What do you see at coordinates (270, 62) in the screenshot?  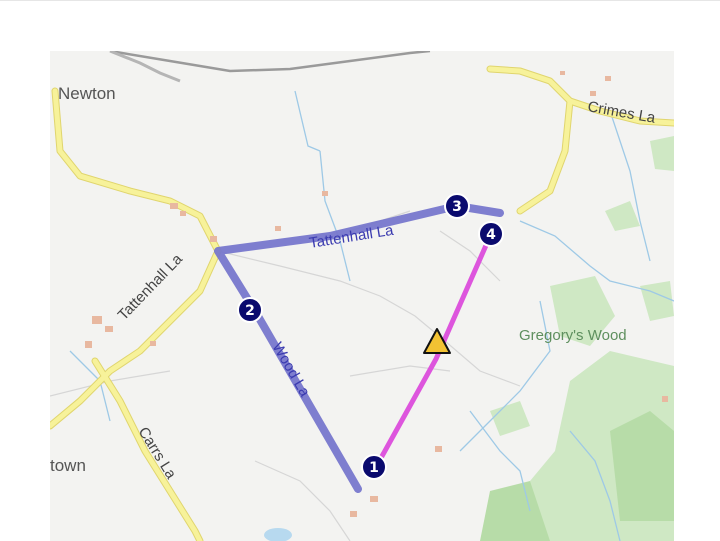 I see `railway-line` at bounding box center [270, 62].